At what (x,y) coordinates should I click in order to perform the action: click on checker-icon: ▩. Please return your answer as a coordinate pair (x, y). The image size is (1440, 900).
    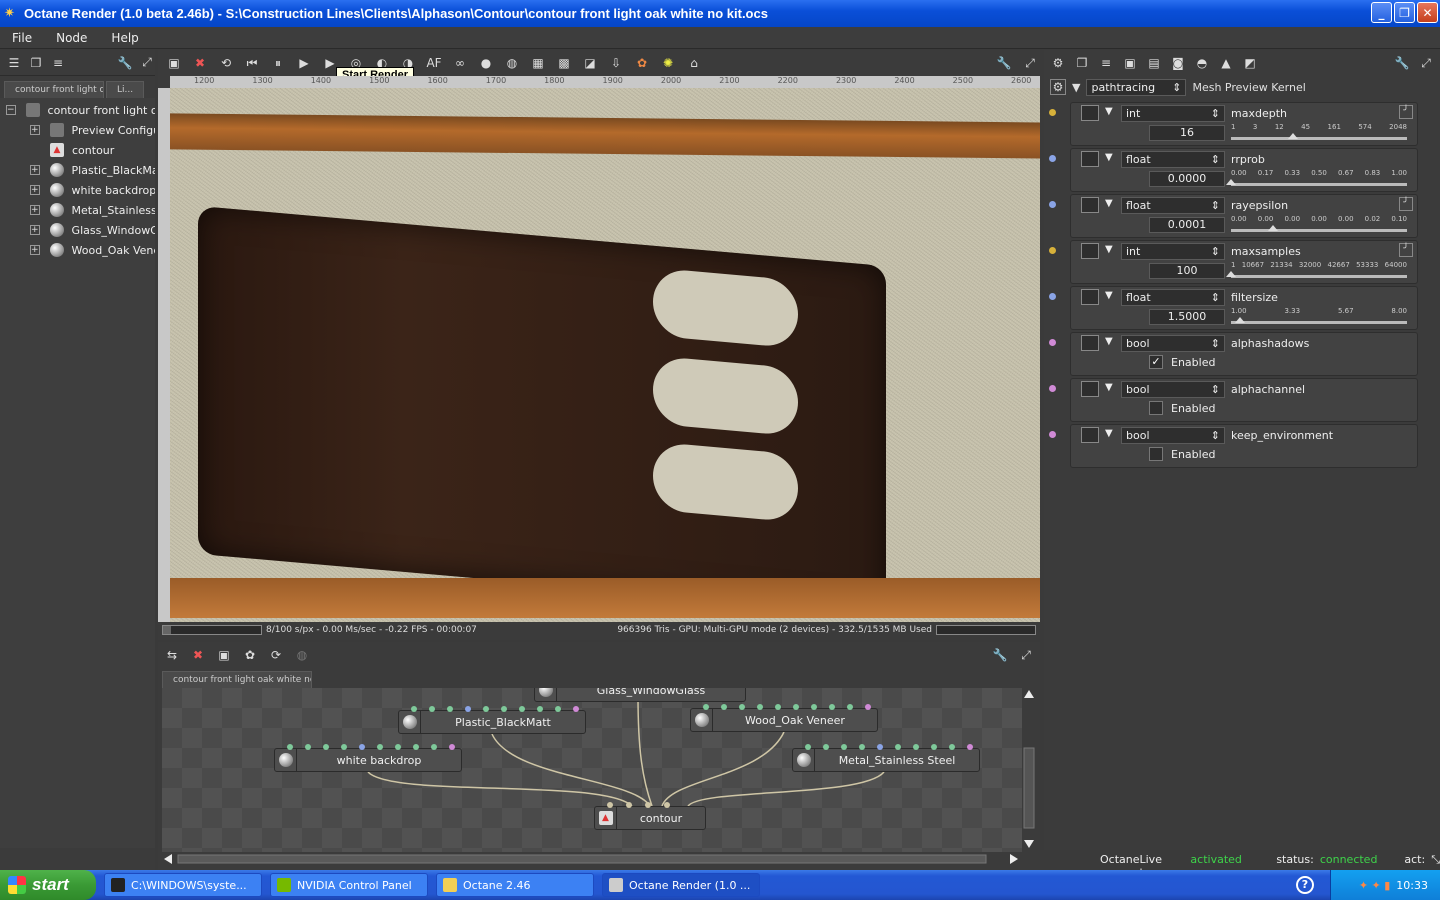
    Looking at the image, I should click on (564, 63).